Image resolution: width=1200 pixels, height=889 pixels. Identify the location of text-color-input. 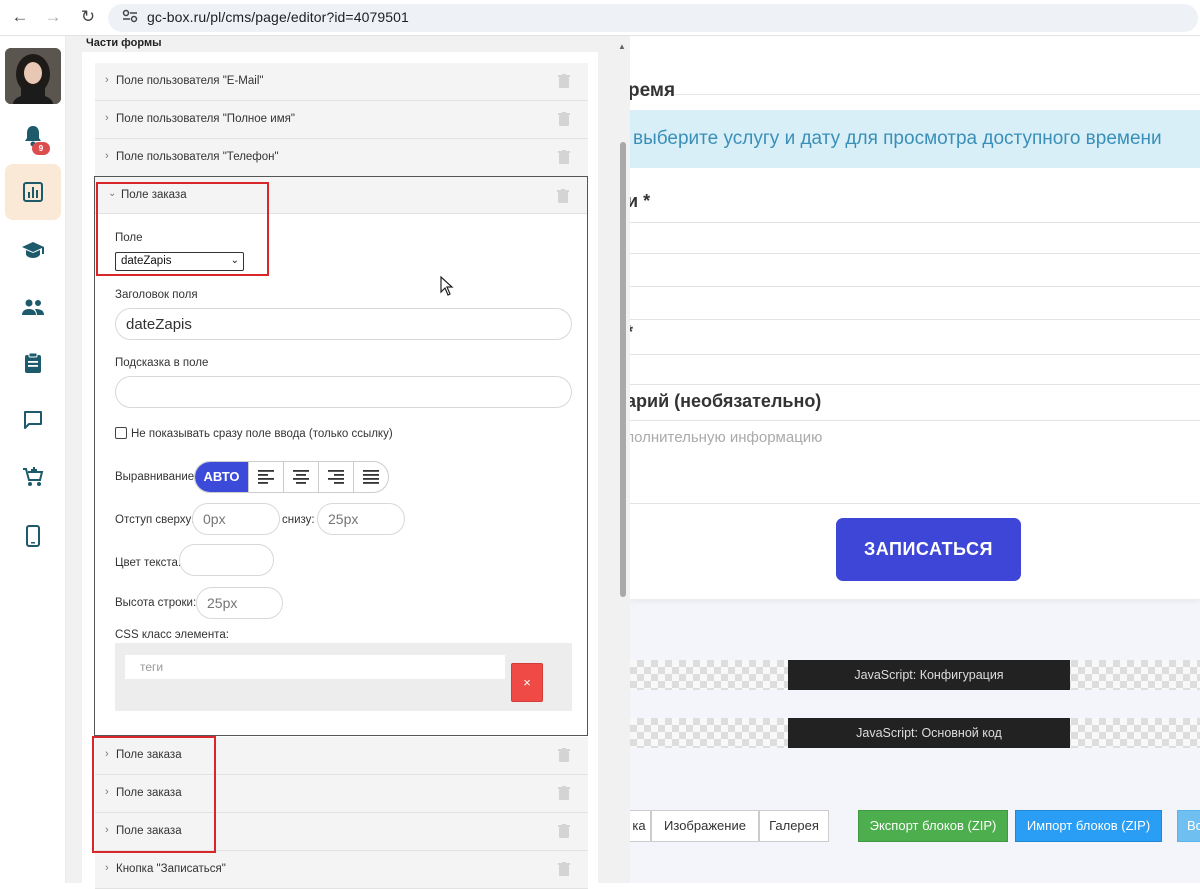
(226, 560).